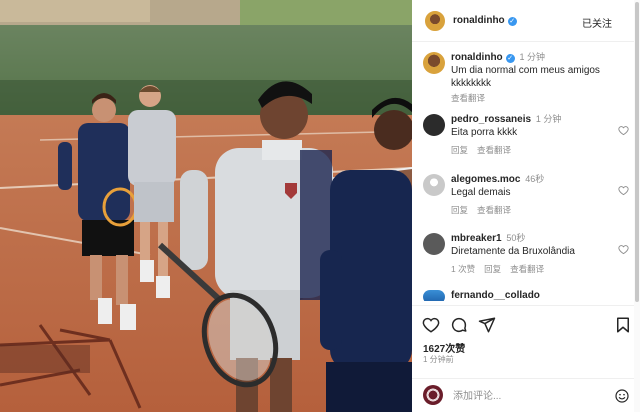 The image size is (640, 412). Describe the element at coordinates (597, 22) in the screenshot. I see `follow-button: 已关注` at that location.